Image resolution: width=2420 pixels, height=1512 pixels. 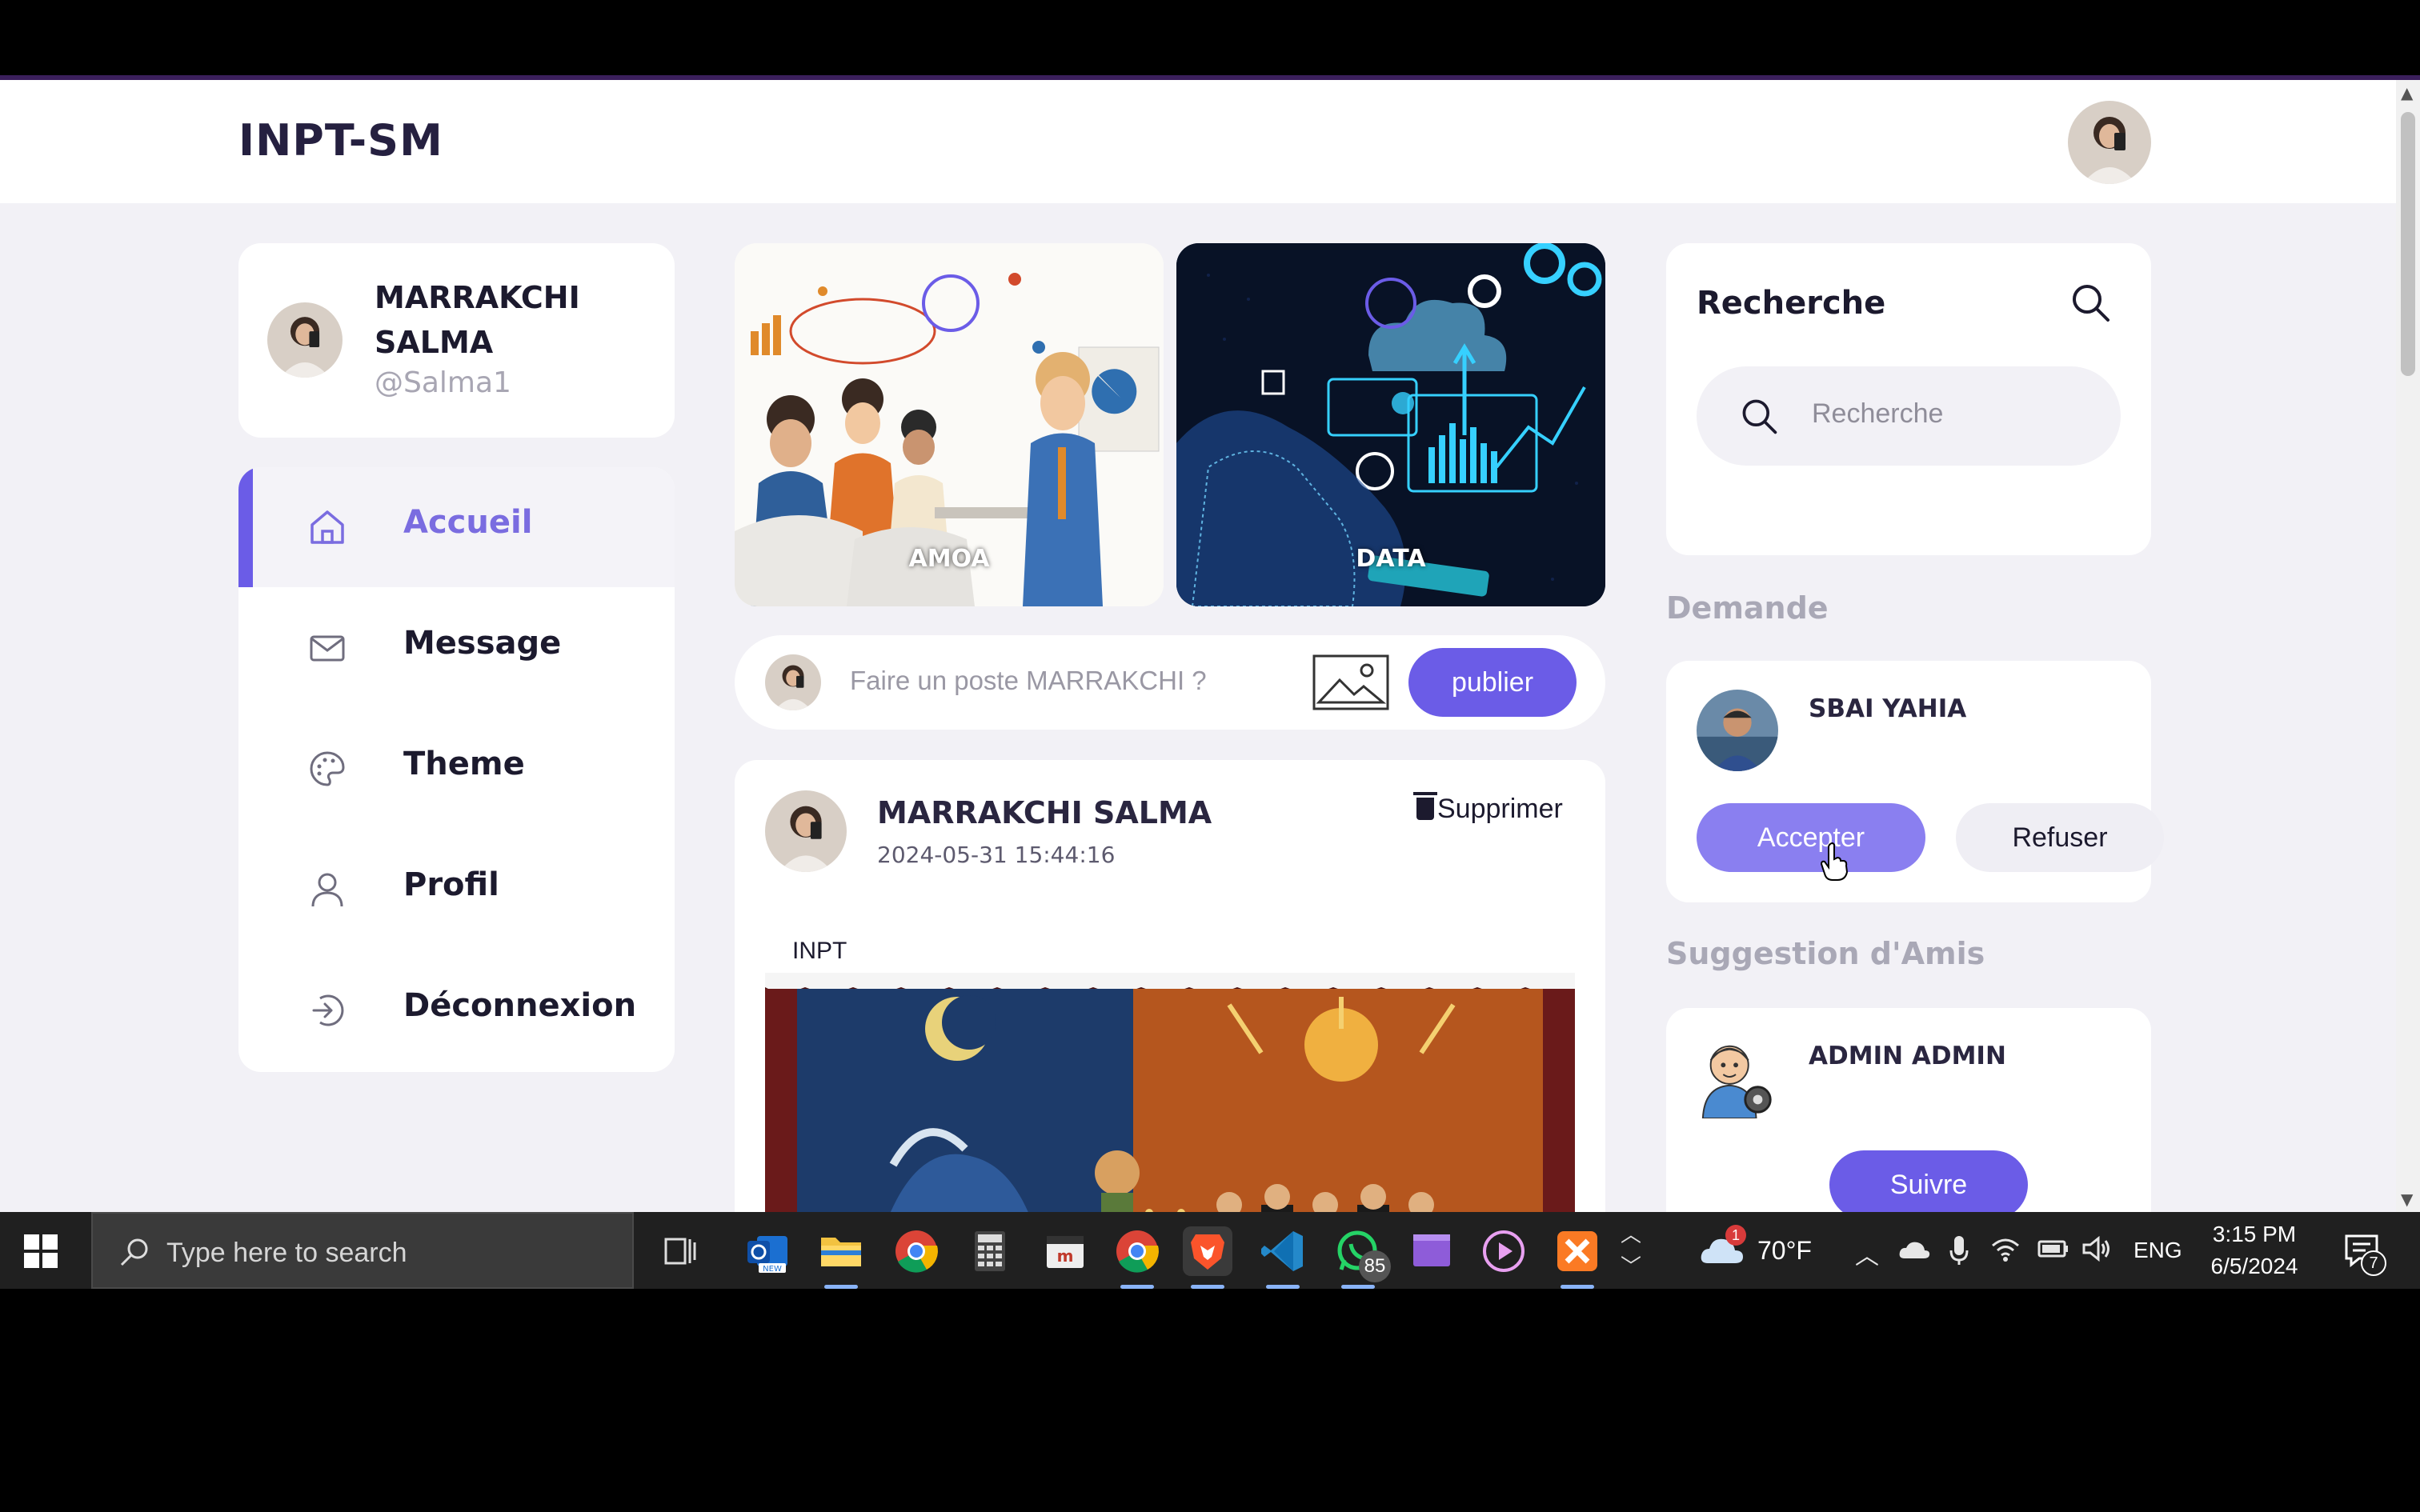 I want to click on request-name: SBAI YAHIA, so click(x=1887, y=708).